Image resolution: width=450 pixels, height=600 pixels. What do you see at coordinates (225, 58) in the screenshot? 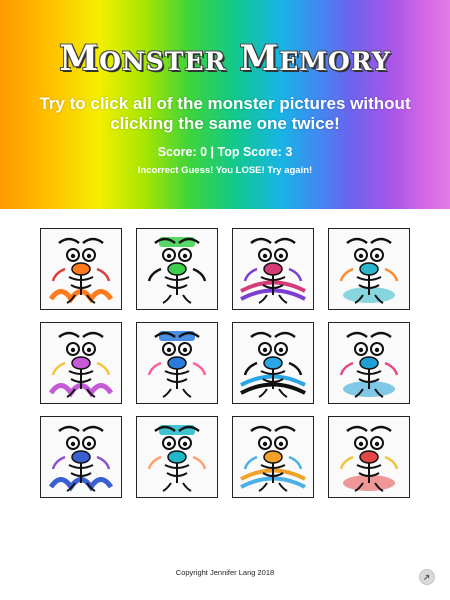
I see `page-title: Monster Memory` at bounding box center [225, 58].